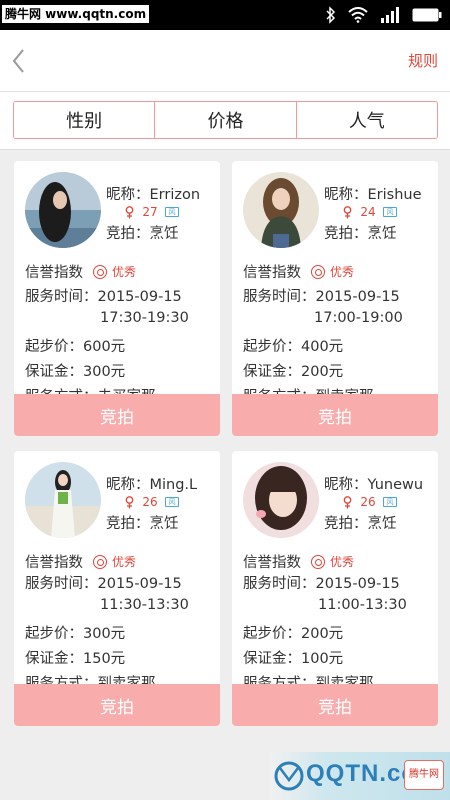  Describe the element at coordinates (153, 195) in the screenshot. I see `nickname: 昵称：Errizon` at that location.